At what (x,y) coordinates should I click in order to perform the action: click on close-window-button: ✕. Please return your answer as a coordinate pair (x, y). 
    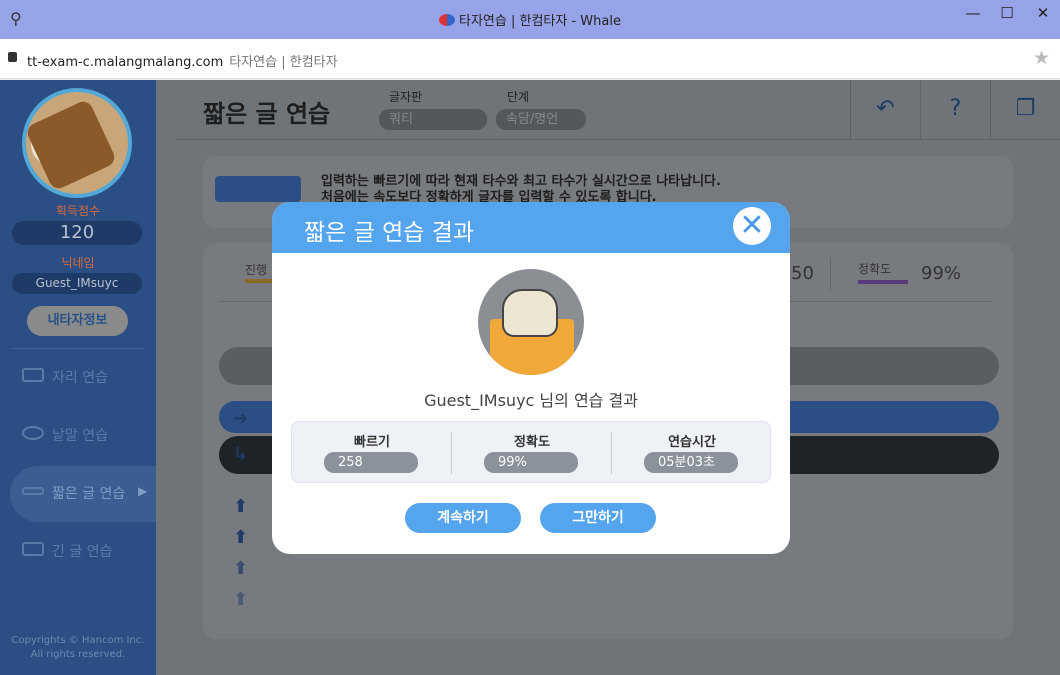
    Looking at the image, I should click on (1043, 13).